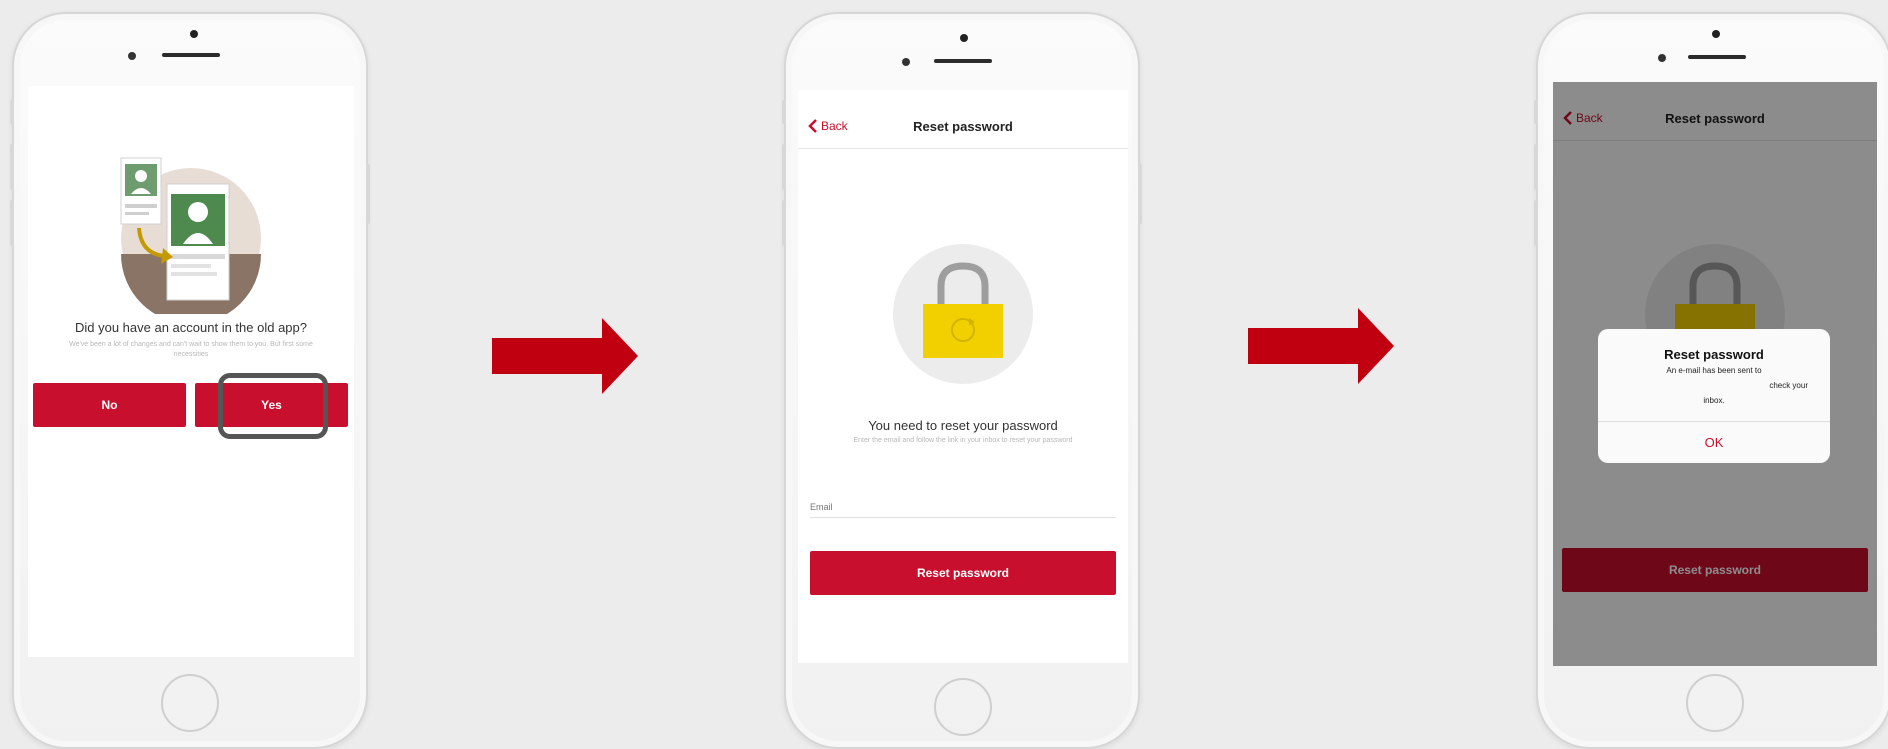 The height and width of the screenshot is (749, 1888). What do you see at coordinates (1714, 400) in the screenshot?
I see `dialog-message-line3: inbox.` at bounding box center [1714, 400].